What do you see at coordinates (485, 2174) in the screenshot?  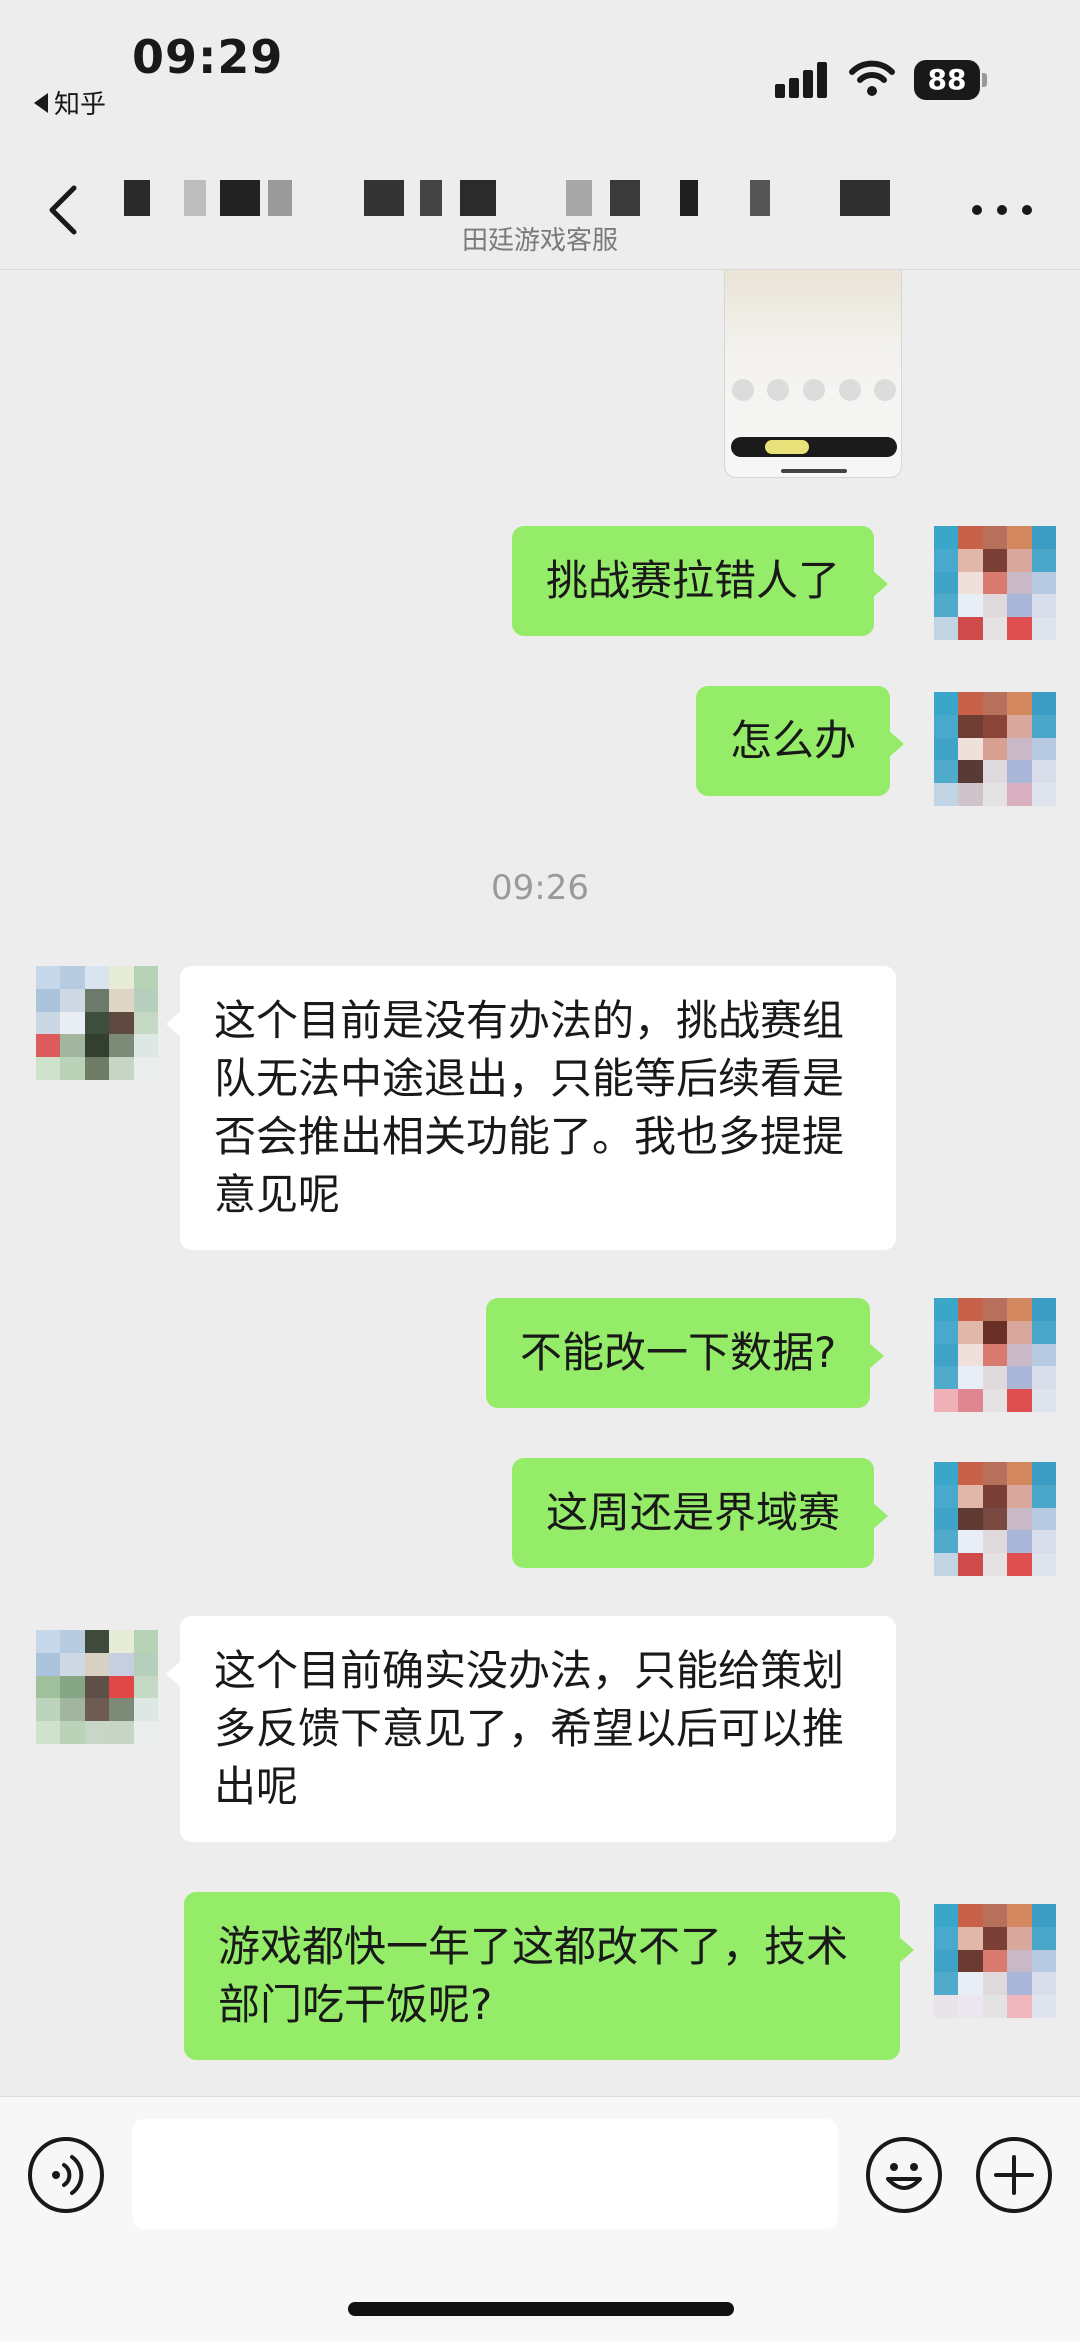 I see `message-input` at bounding box center [485, 2174].